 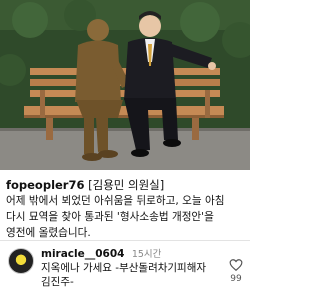 I want to click on heart-icon, so click(x=236, y=265).